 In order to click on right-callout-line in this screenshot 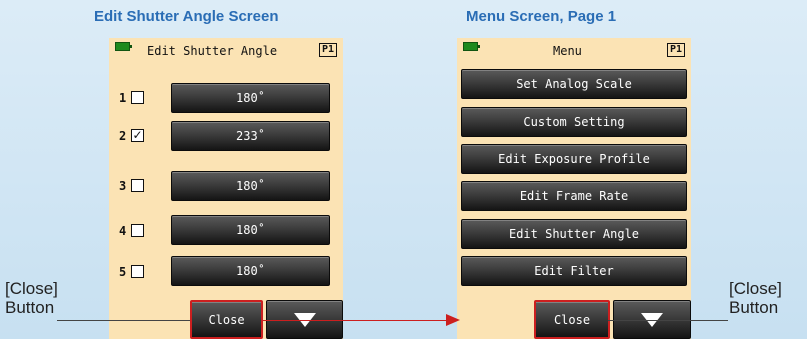, I will do `click(668, 320)`.